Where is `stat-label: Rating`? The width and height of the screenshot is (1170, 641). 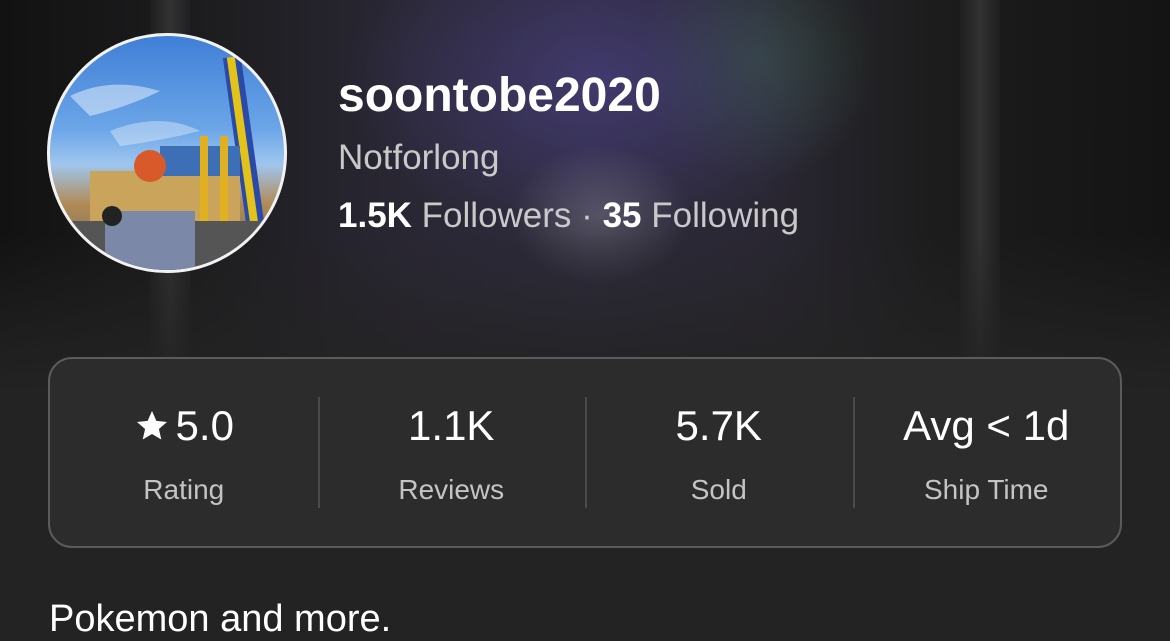 stat-label: Rating is located at coordinates (184, 489).